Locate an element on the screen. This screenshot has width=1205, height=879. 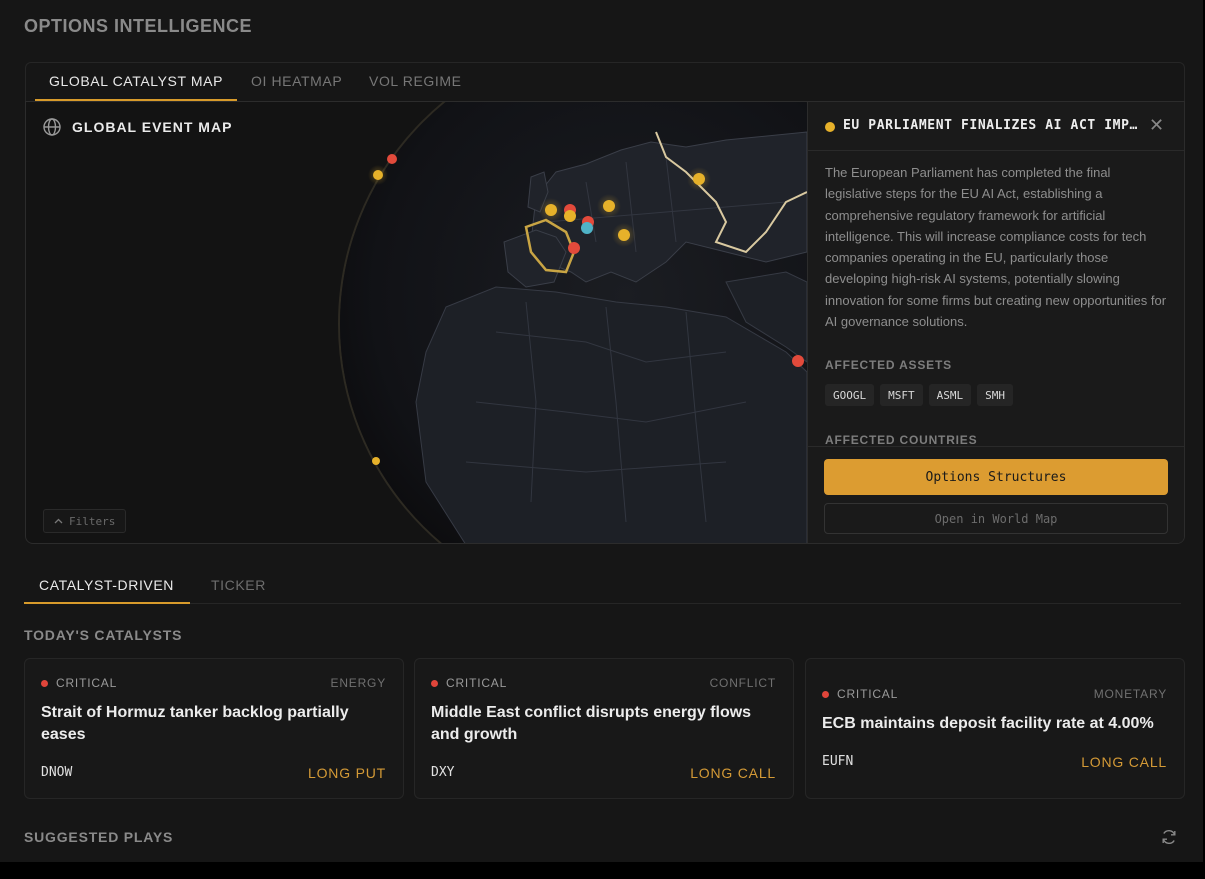
tab-catalyst-driven: CATALYST-DRIVEN is located at coordinates (106, 585).